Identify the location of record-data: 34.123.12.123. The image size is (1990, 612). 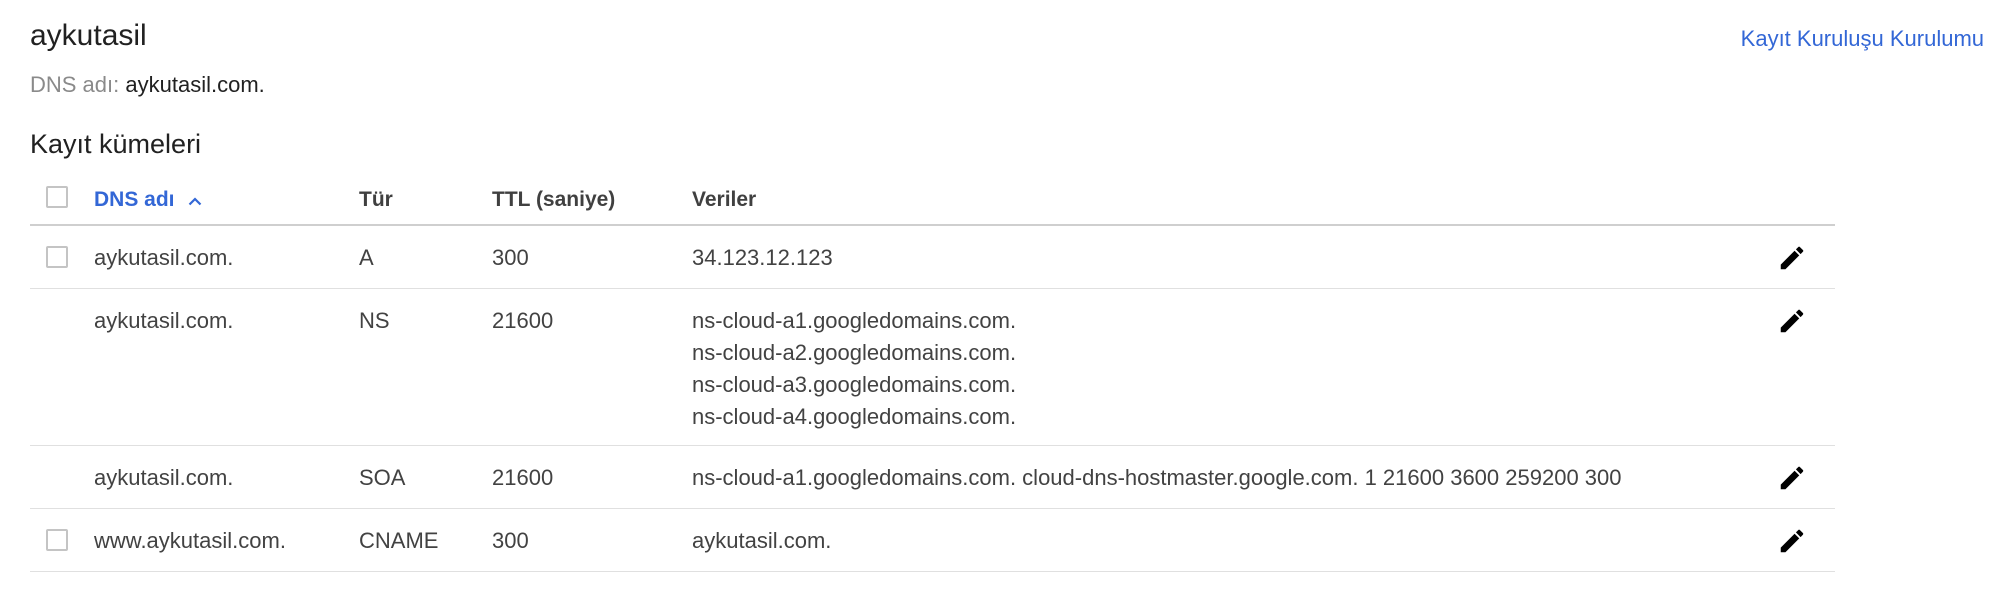
(762, 258).